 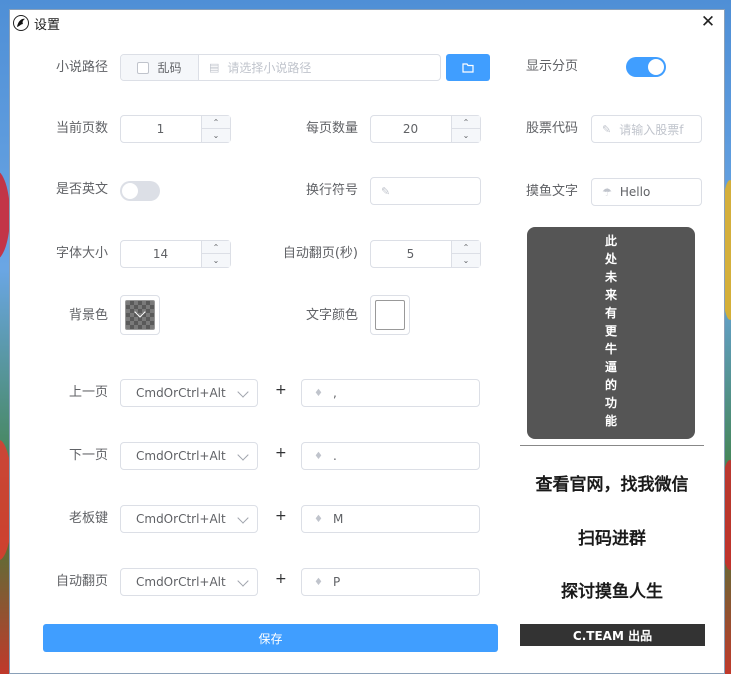 I want to click on side-divider, so click(x=612, y=445).